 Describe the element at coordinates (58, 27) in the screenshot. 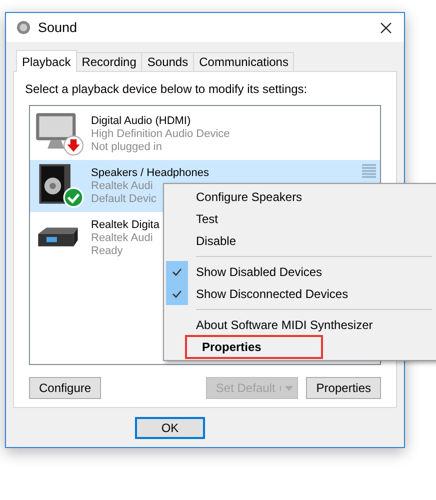

I see `window-title: Sound` at that location.